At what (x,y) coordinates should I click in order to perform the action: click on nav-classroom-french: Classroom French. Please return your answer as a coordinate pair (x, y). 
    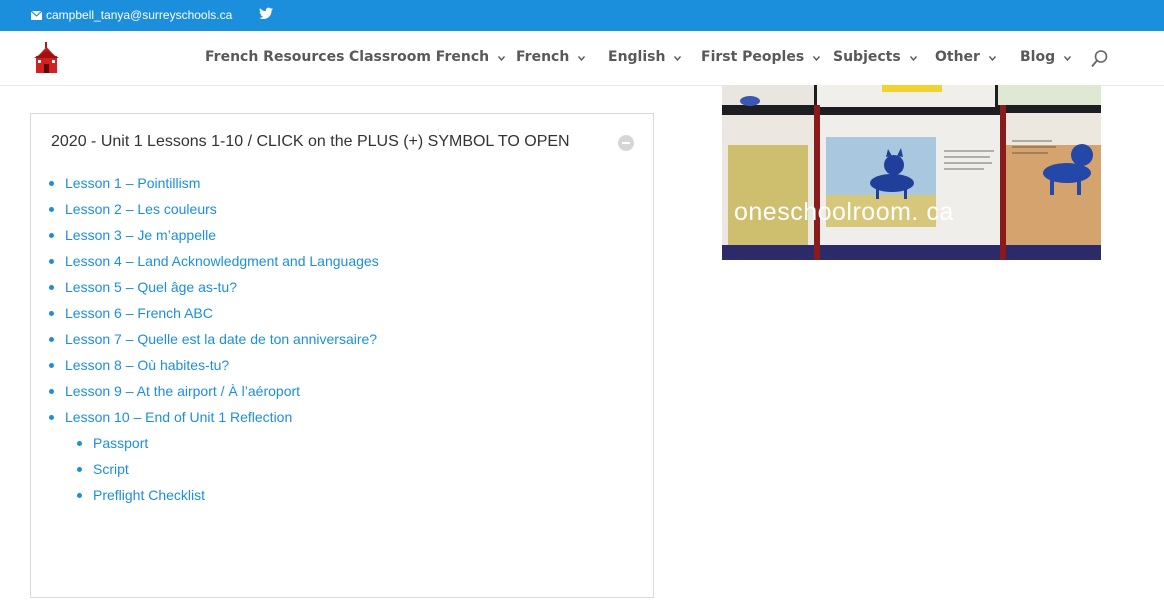
    Looking at the image, I should click on (427, 57).